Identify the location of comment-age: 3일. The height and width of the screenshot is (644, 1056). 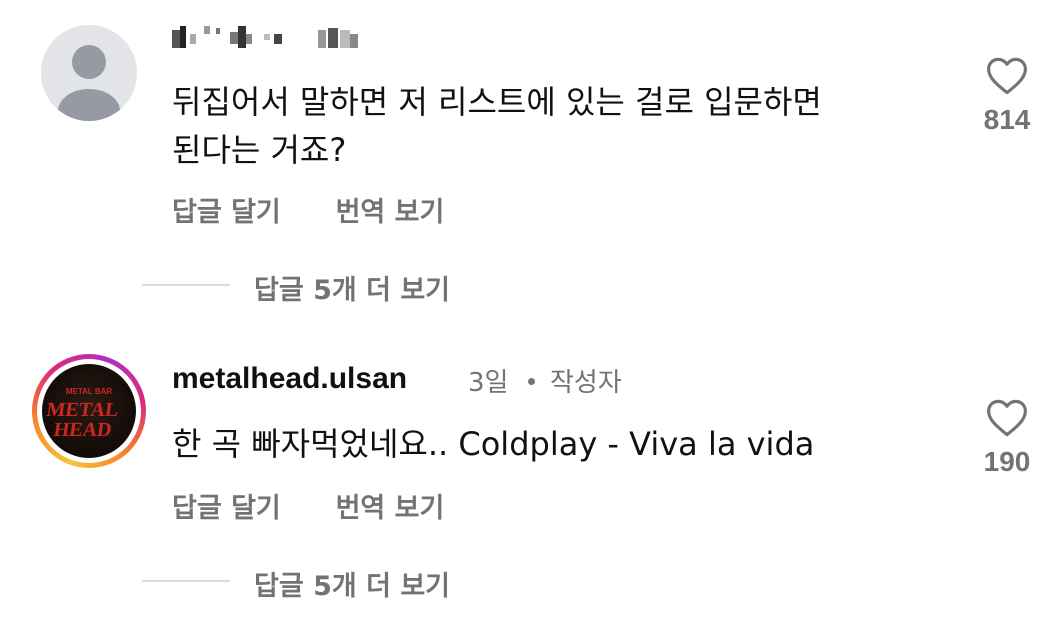
(488, 383).